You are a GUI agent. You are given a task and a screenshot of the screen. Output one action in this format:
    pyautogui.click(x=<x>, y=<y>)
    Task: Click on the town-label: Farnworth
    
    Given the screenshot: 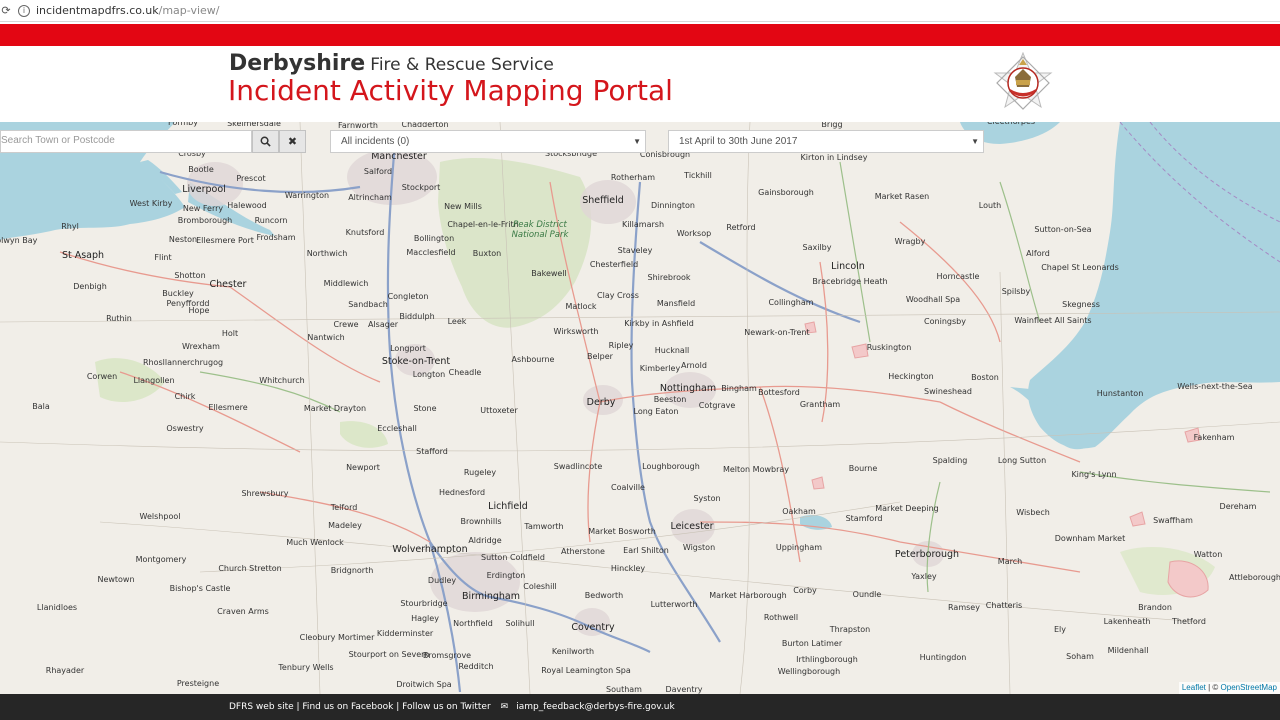 What is the action you would take?
    pyautogui.click(x=358, y=126)
    